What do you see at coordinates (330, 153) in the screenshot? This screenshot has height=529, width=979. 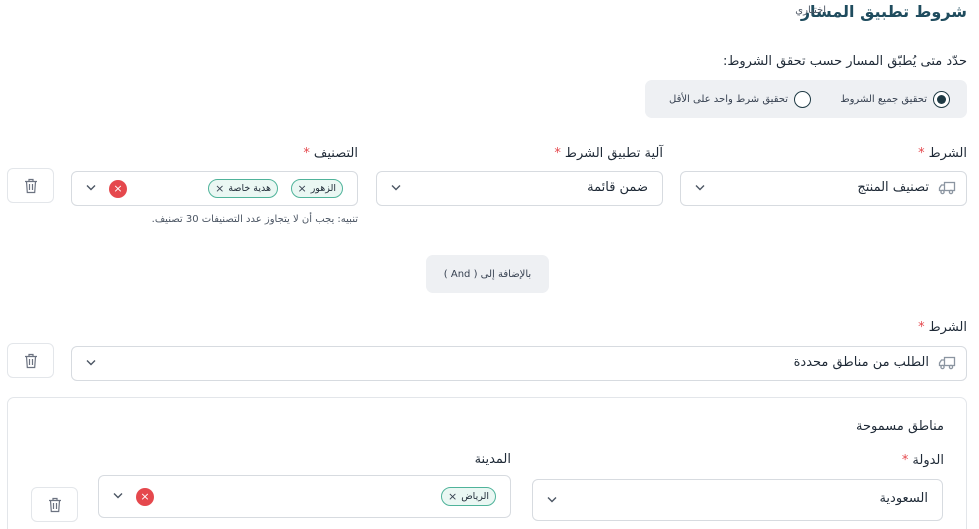 I see `category-label: التصنيف*` at bounding box center [330, 153].